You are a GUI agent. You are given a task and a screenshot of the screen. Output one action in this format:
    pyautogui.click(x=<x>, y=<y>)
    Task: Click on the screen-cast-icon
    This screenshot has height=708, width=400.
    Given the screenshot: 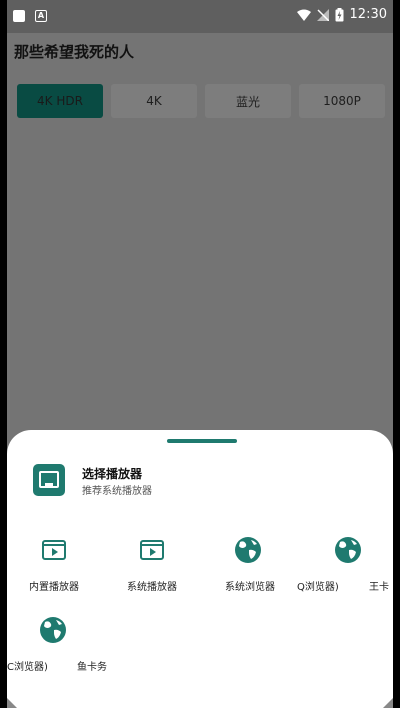 What is the action you would take?
    pyautogui.click(x=49, y=480)
    